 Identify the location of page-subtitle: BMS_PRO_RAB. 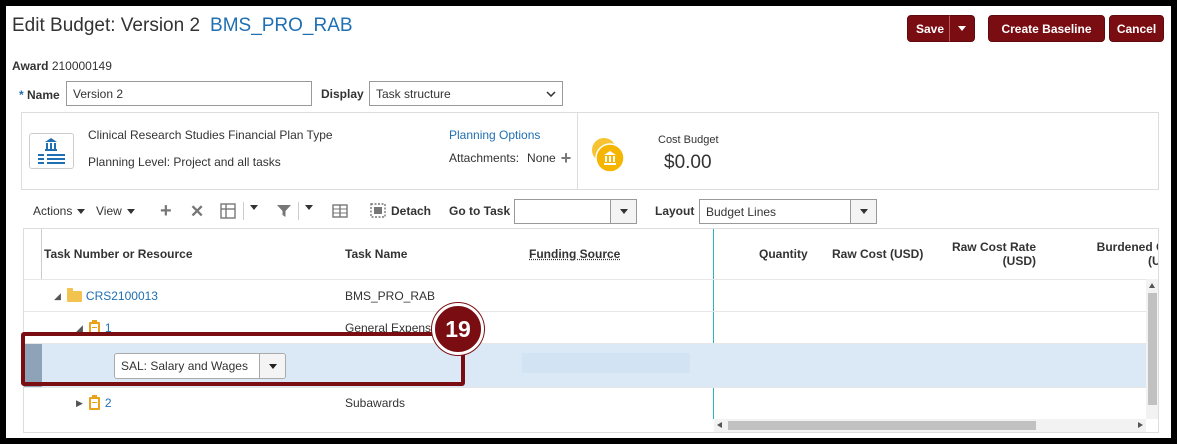
(281, 25).